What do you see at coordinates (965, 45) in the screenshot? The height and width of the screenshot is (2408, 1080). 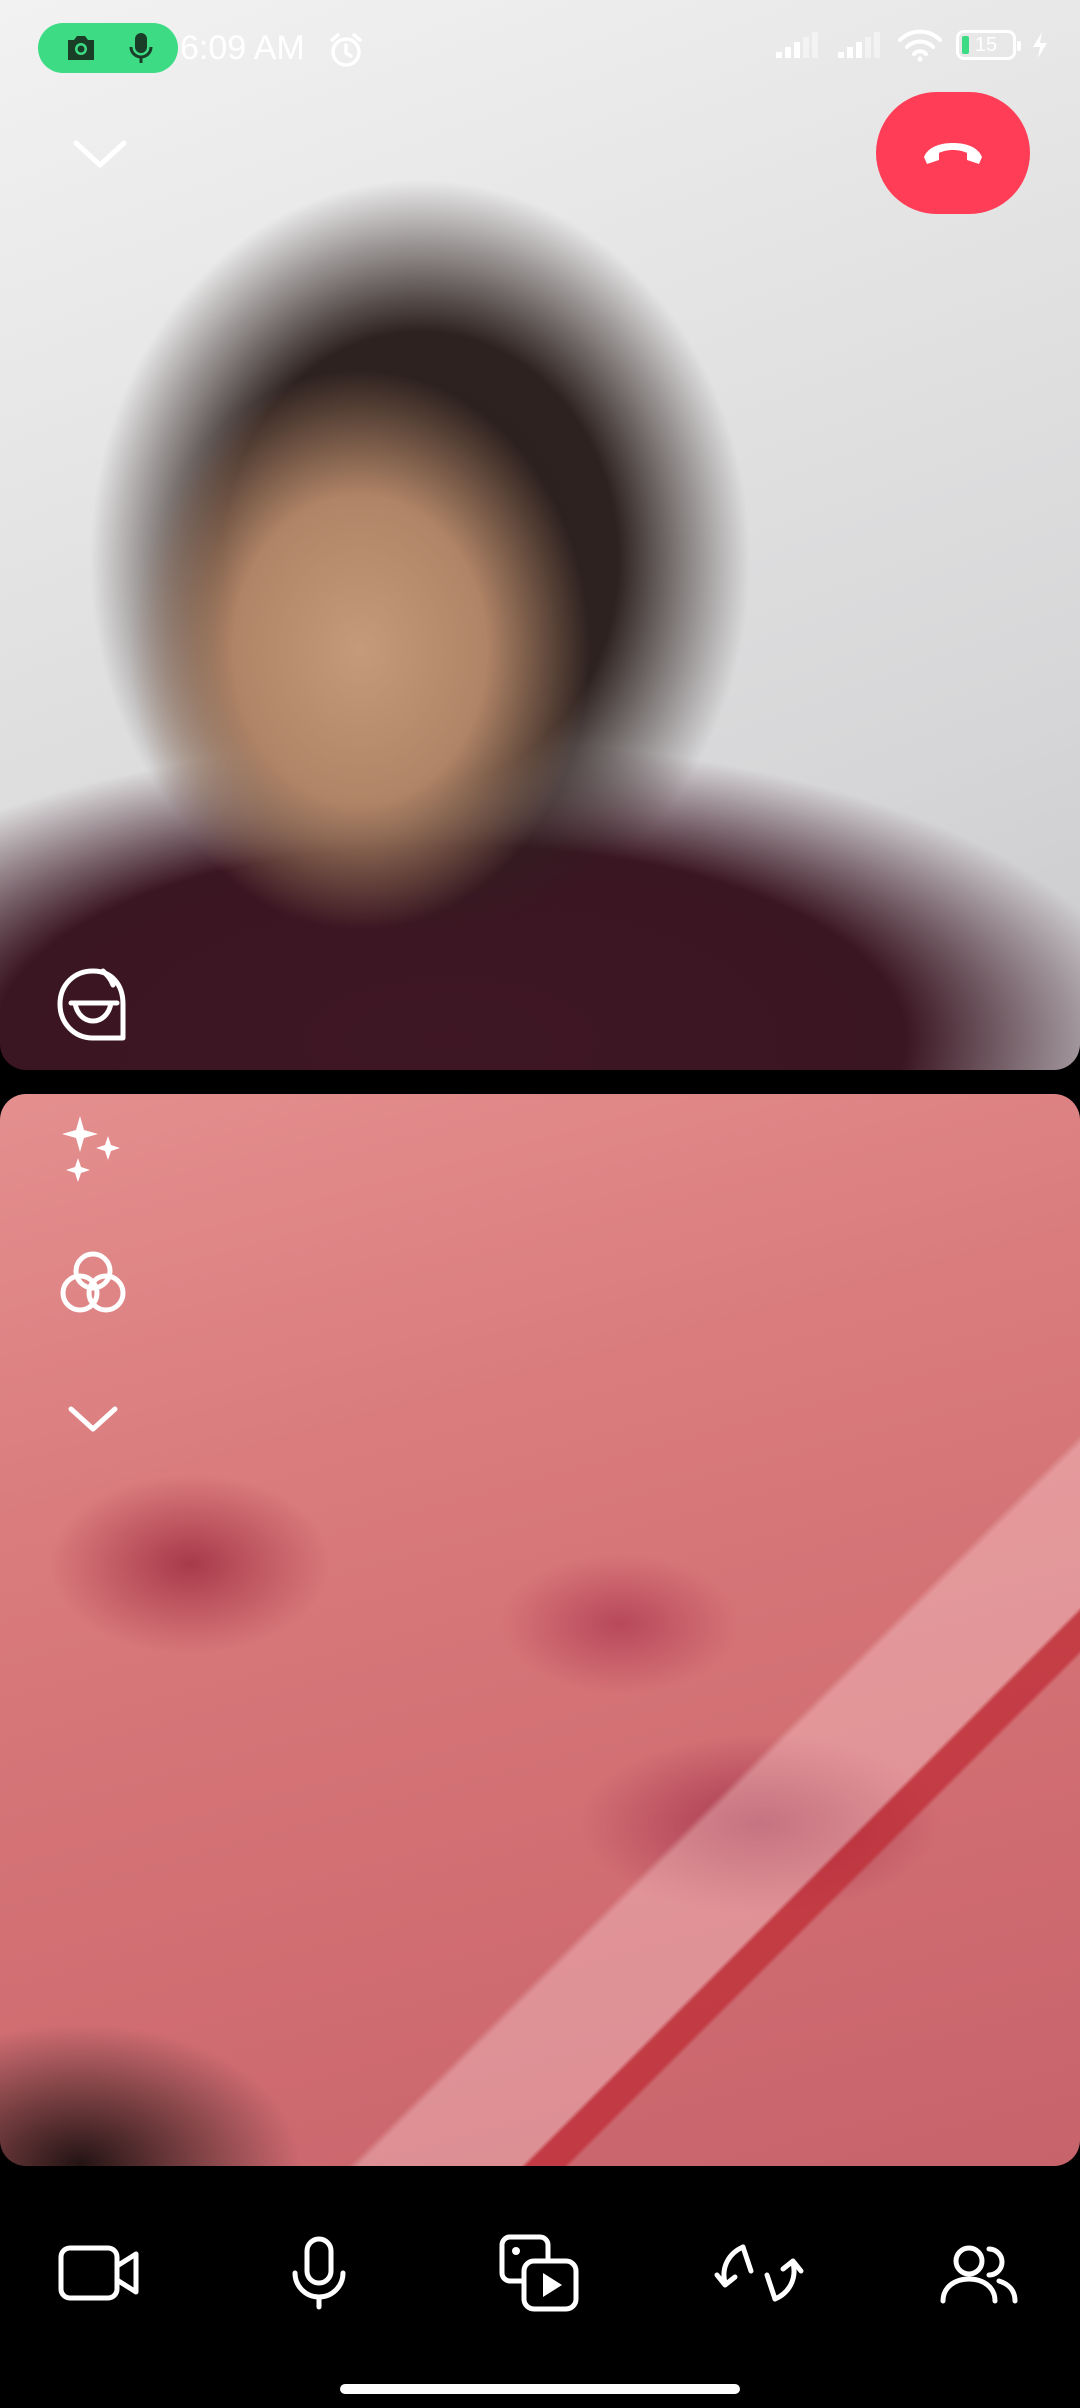 I see `battery-fill` at bounding box center [965, 45].